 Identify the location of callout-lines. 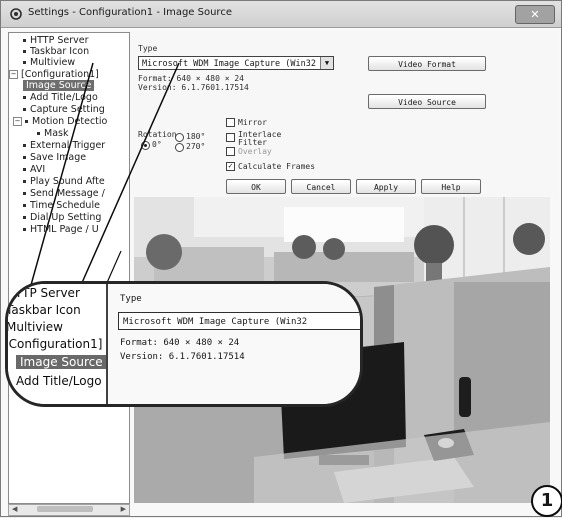
(105, 174).